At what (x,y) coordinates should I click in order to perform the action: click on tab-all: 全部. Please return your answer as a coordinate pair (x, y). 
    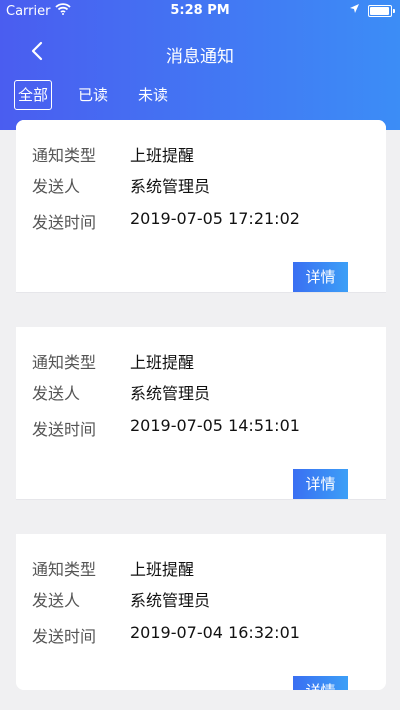
    Looking at the image, I should click on (33, 95).